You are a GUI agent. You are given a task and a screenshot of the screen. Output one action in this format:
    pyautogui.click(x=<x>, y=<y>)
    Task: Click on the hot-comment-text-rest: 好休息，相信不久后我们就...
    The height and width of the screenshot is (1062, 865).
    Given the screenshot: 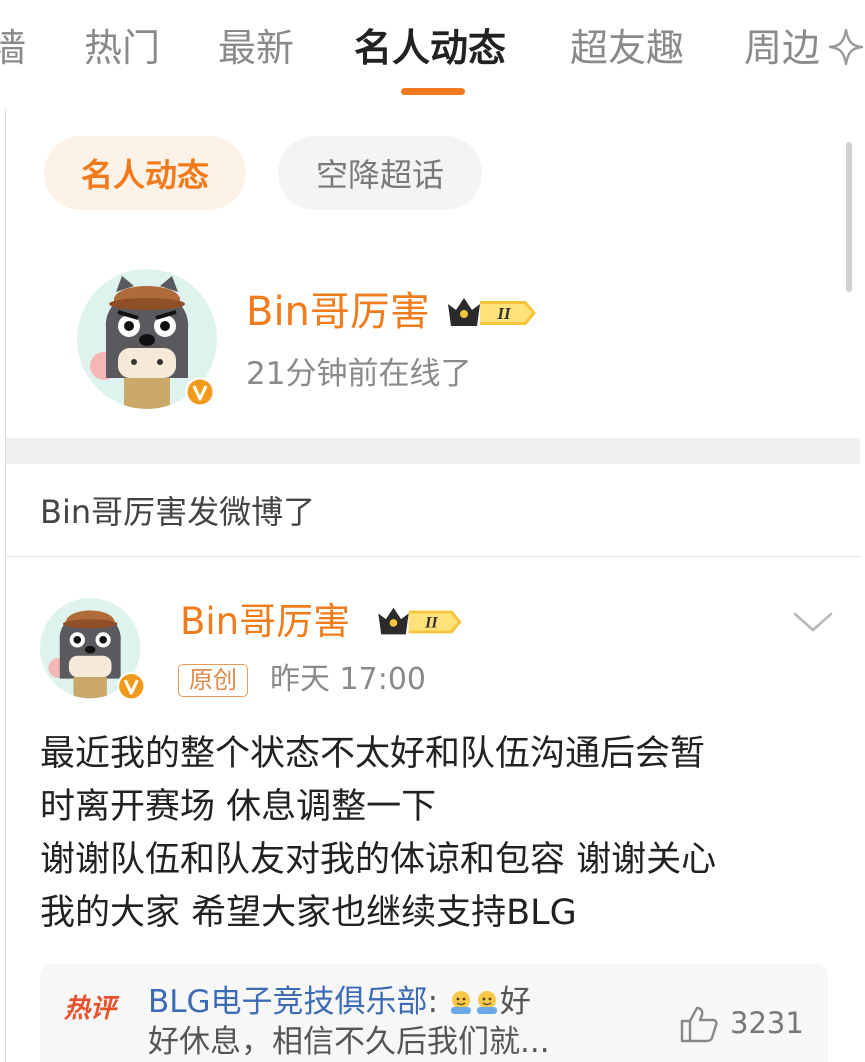 What is the action you would take?
    pyautogui.click(x=349, y=1042)
    